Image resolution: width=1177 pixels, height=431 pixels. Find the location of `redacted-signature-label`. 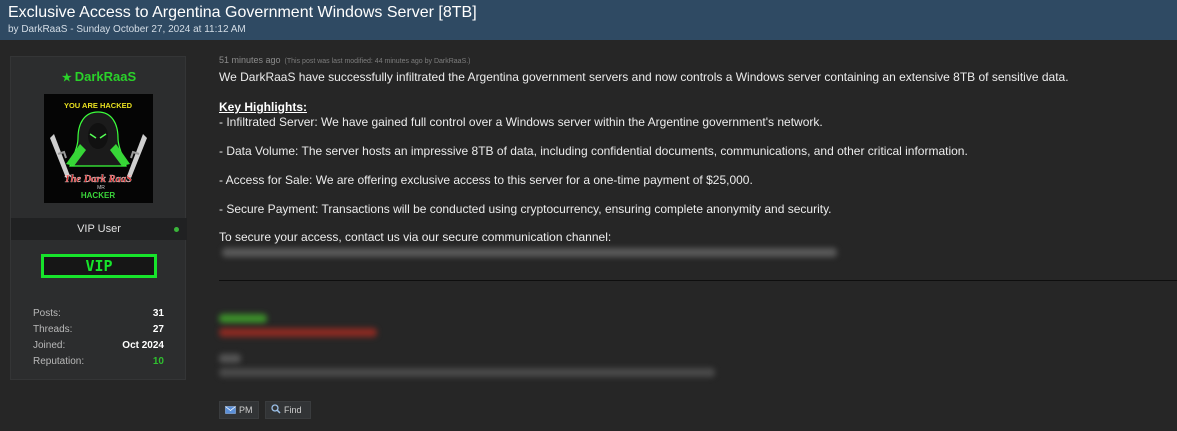

redacted-signature-label is located at coordinates (230, 358).